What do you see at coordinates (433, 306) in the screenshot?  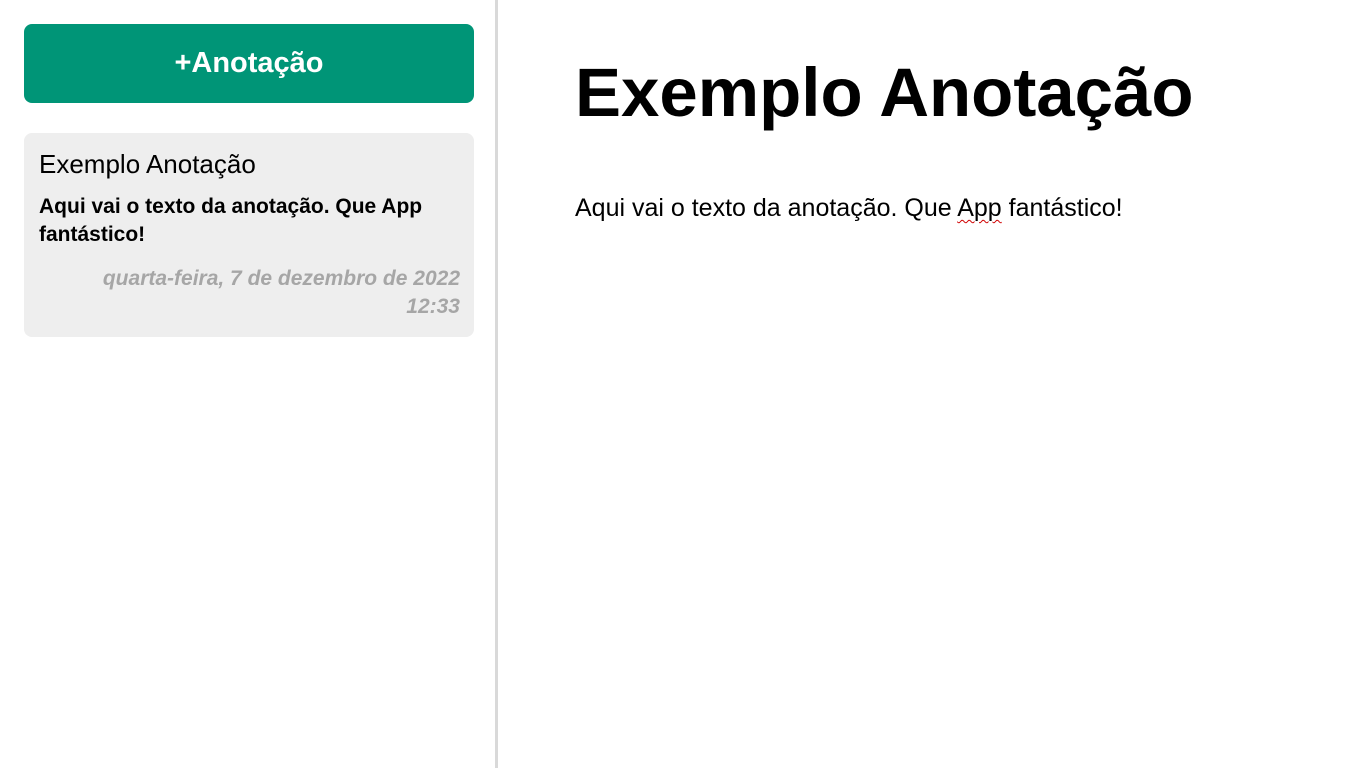 I see `note-card-date-time: 12:33` at bounding box center [433, 306].